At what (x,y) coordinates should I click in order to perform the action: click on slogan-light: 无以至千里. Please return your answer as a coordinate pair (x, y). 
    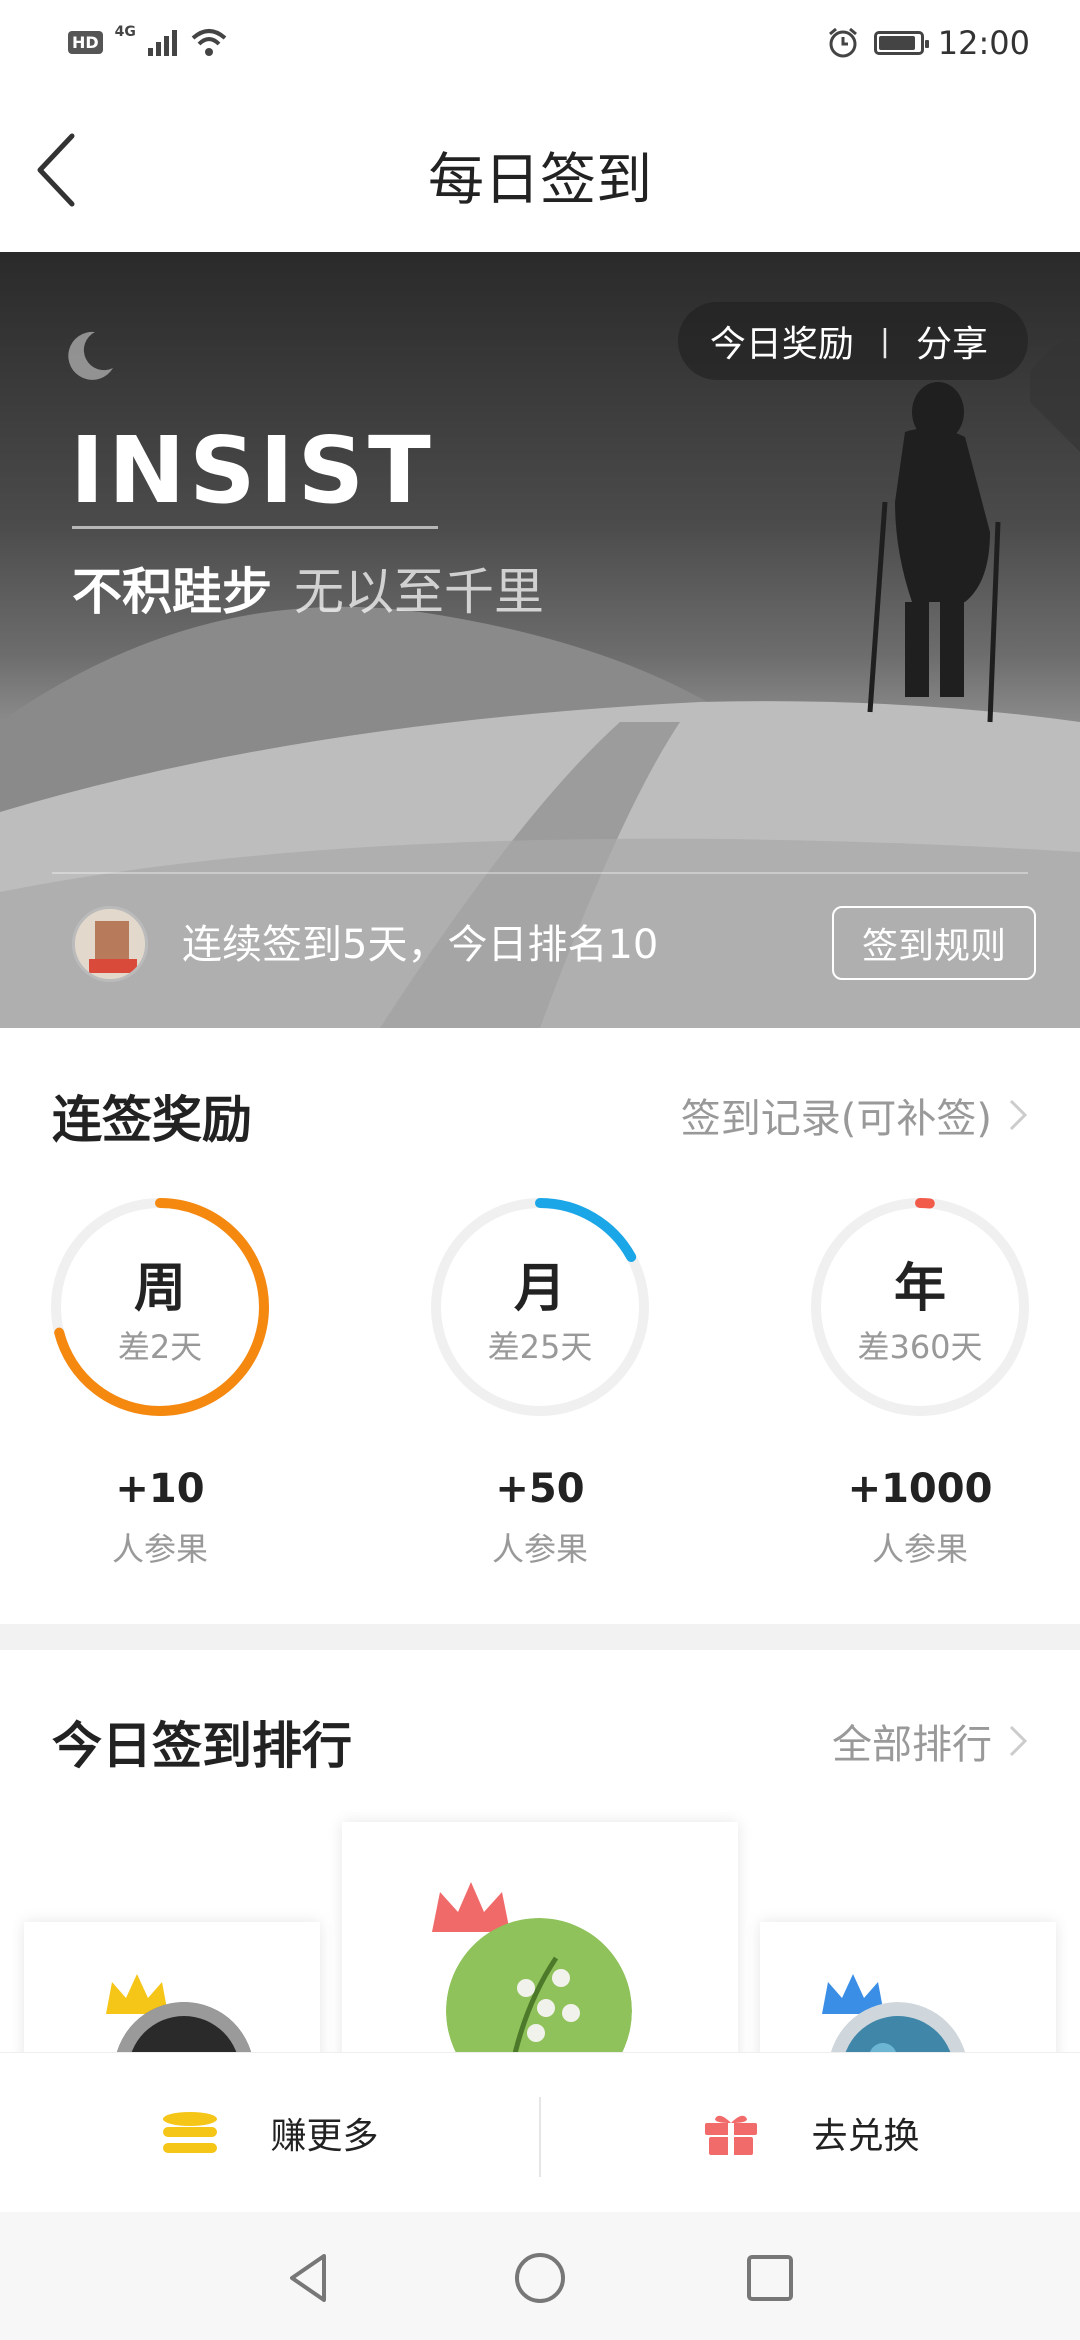
    Looking at the image, I should click on (419, 592).